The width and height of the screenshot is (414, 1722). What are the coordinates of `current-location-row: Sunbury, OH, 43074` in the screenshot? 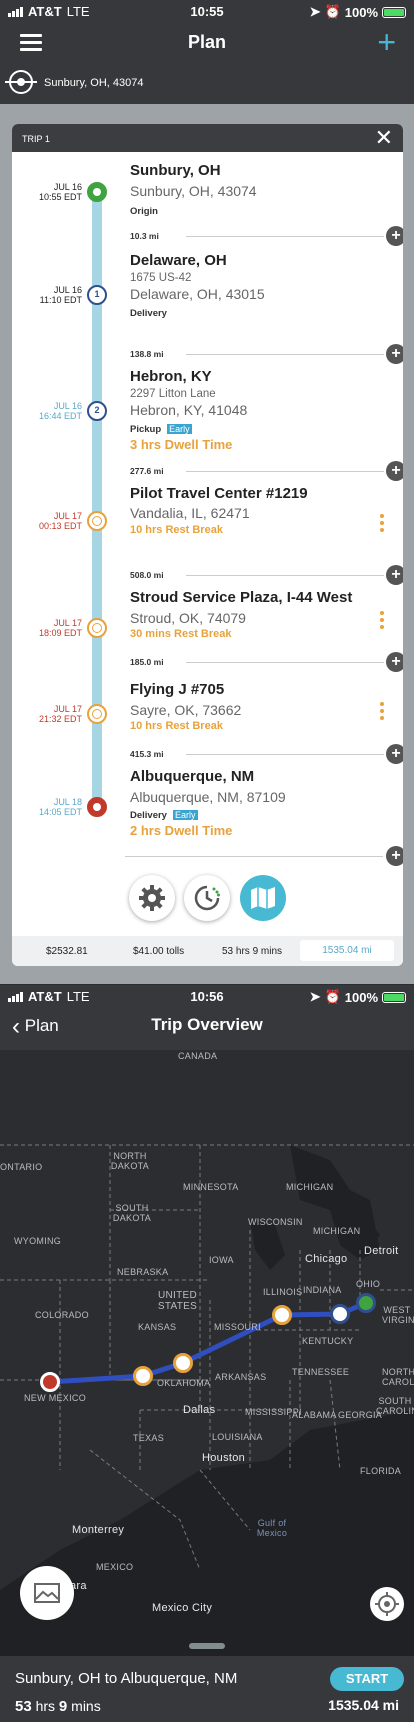 It's located at (207, 82).